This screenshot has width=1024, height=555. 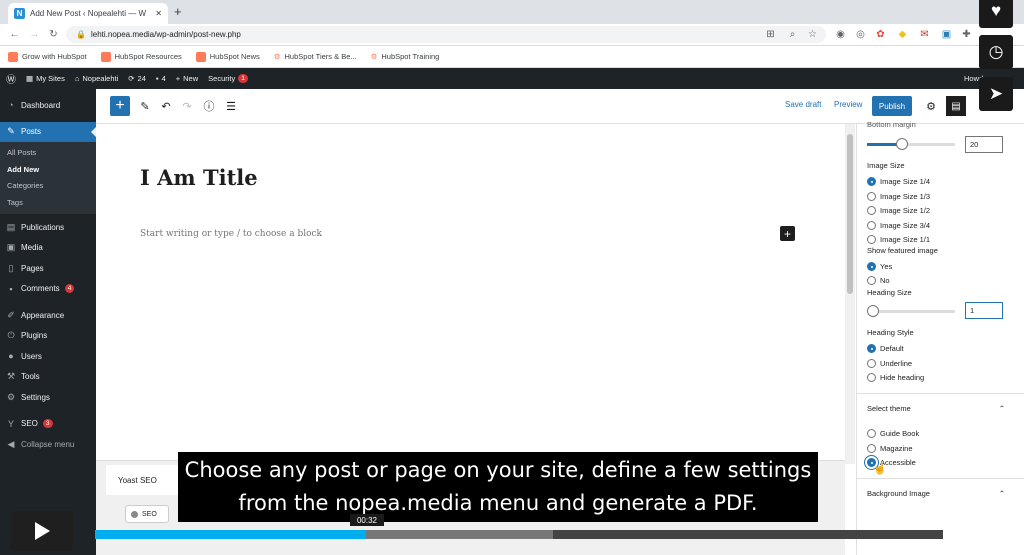 I want to click on heart-icon: ♥, so click(x=996, y=14).